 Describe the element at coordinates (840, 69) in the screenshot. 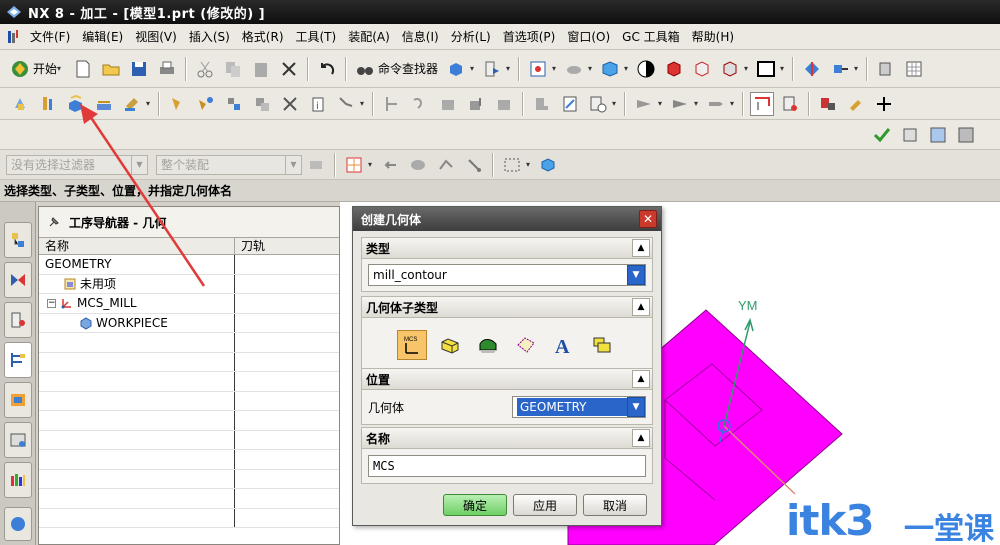

I see `move-button` at that location.